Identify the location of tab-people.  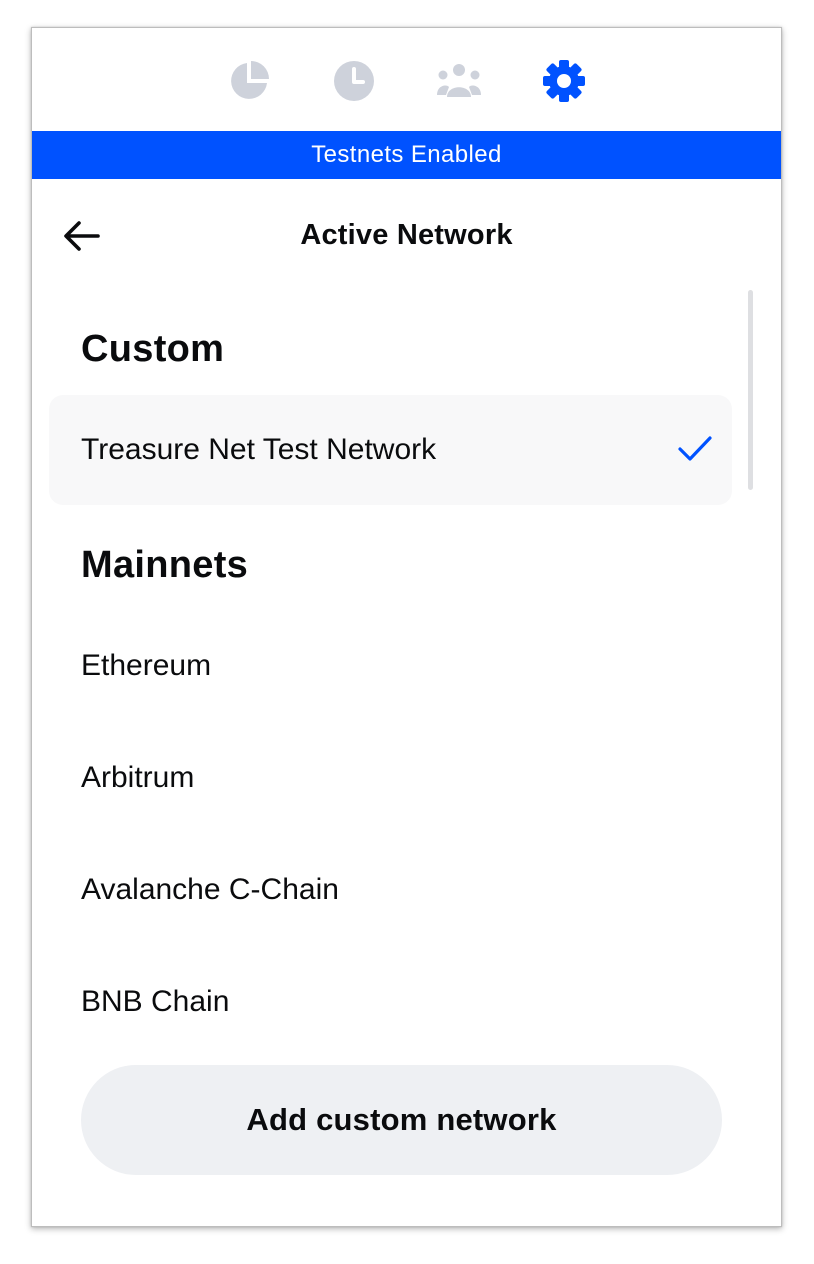
(459, 81).